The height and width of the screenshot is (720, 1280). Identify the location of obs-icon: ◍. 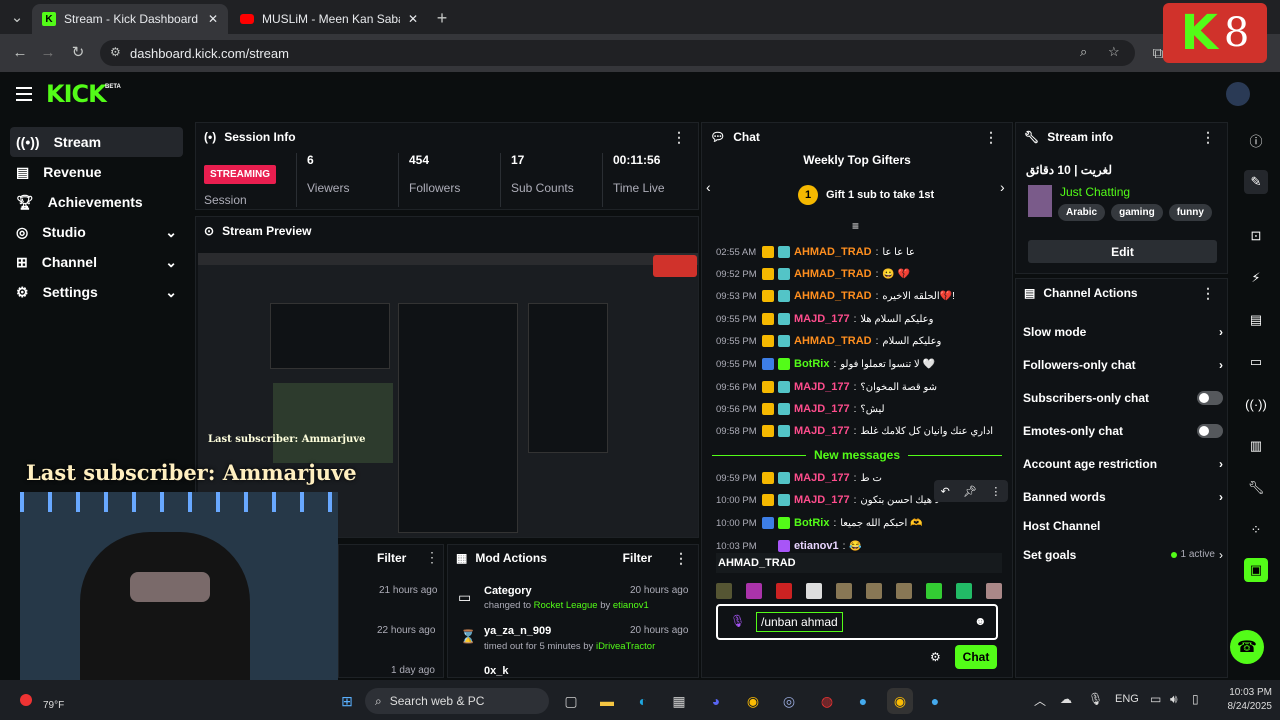
(827, 701).